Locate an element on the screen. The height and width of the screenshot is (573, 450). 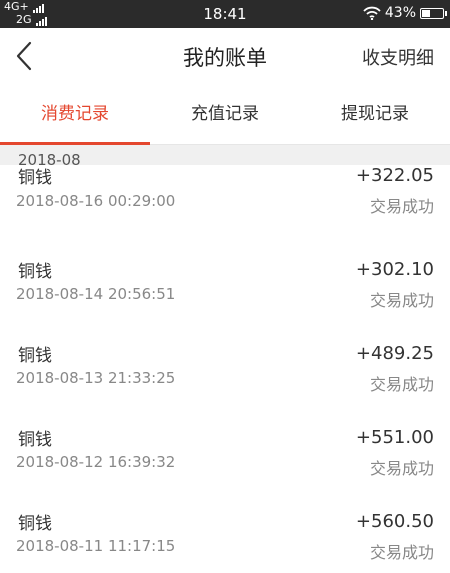
battery-percent: 43% is located at coordinates (400, 13).